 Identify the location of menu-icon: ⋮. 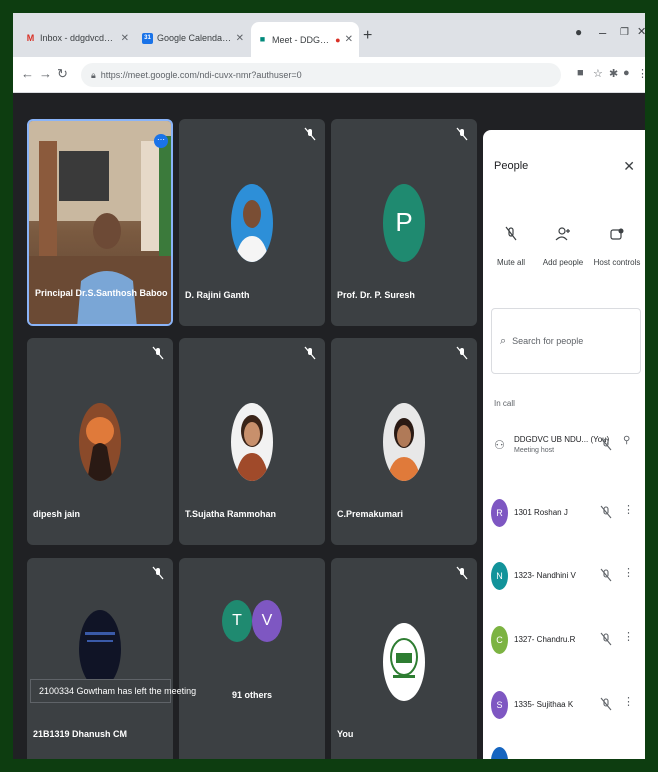
(641, 73).